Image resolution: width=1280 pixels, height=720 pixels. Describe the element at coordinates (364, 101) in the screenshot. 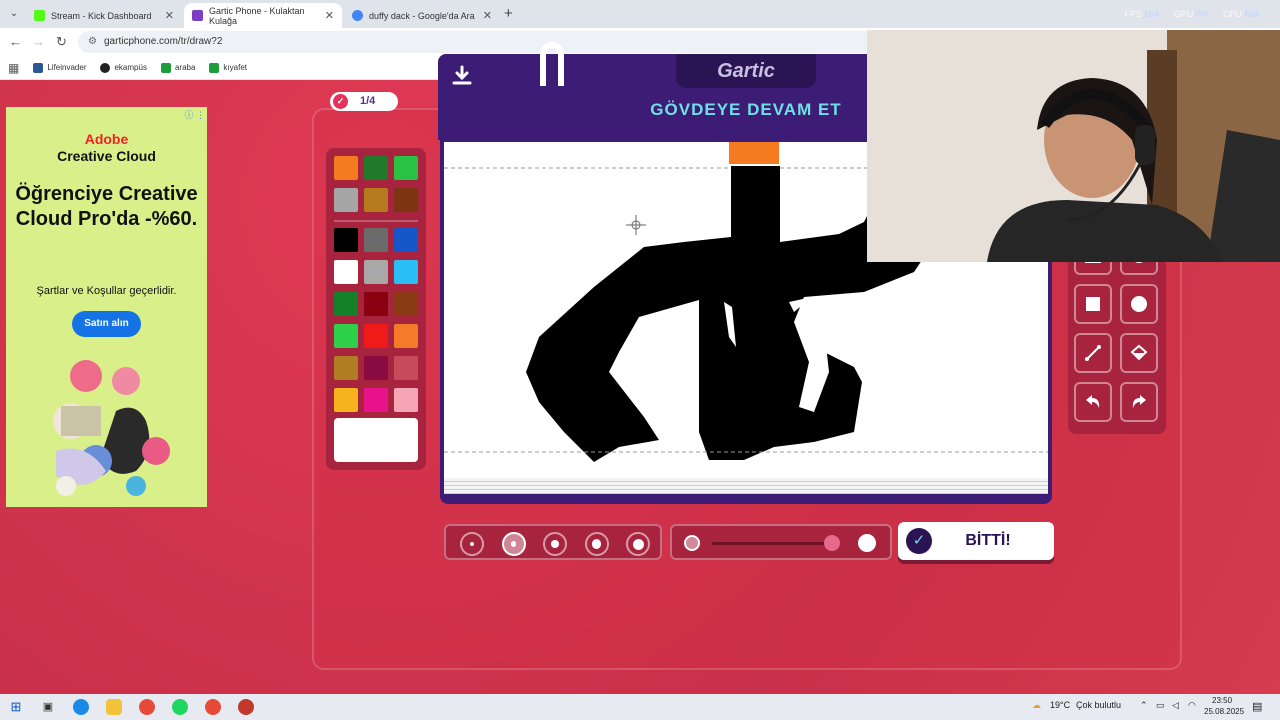

I see `players-done-badge: ✓ 1/4` at that location.